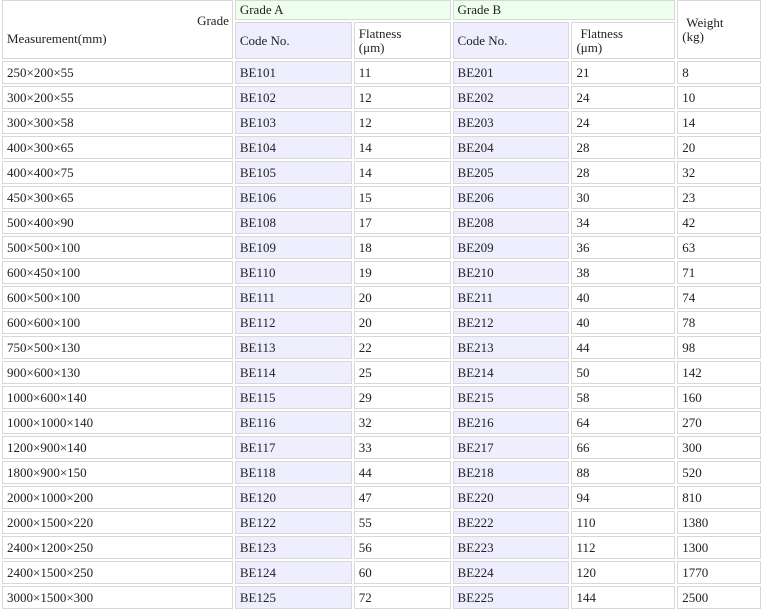  I want to click on grade-b-flatness-cell: 110, so click(623, 522).